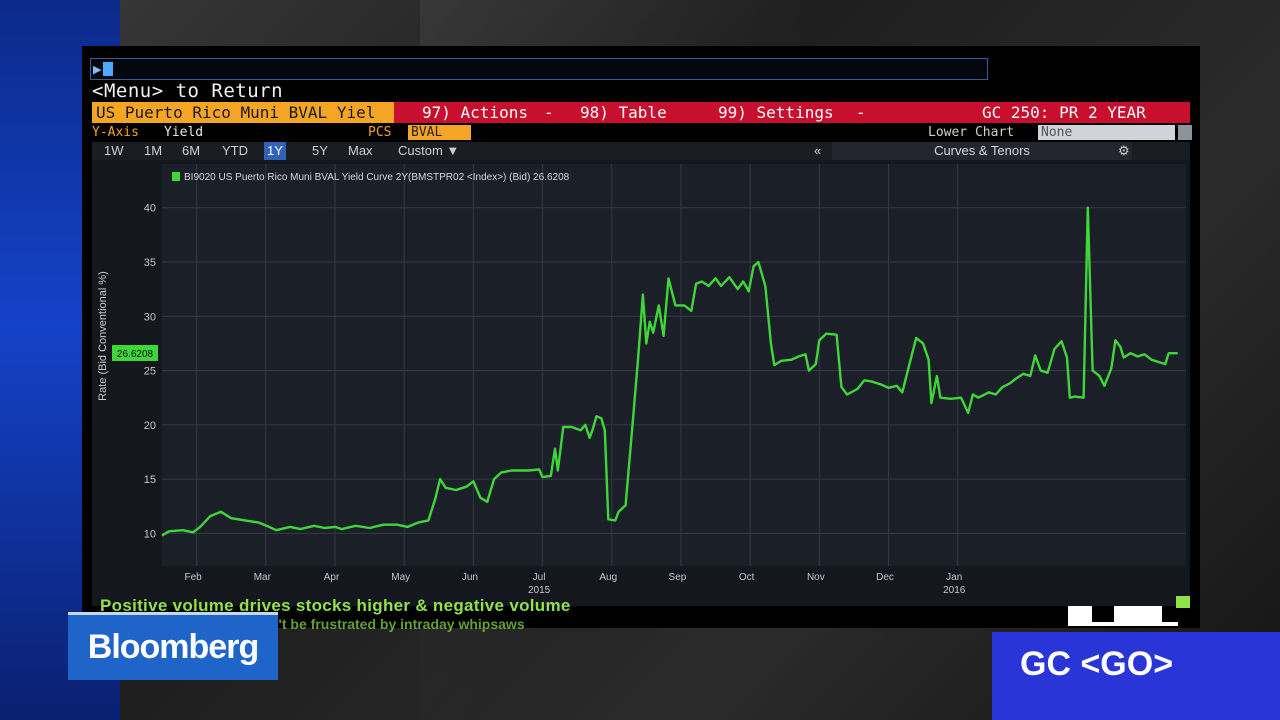 This screenshot has width=1280, height=720. What do you see at coordinates (1185, 132) in the screenshot?
I see `lower-chart-dropdown-icon` at bounding box center [1185, 132].